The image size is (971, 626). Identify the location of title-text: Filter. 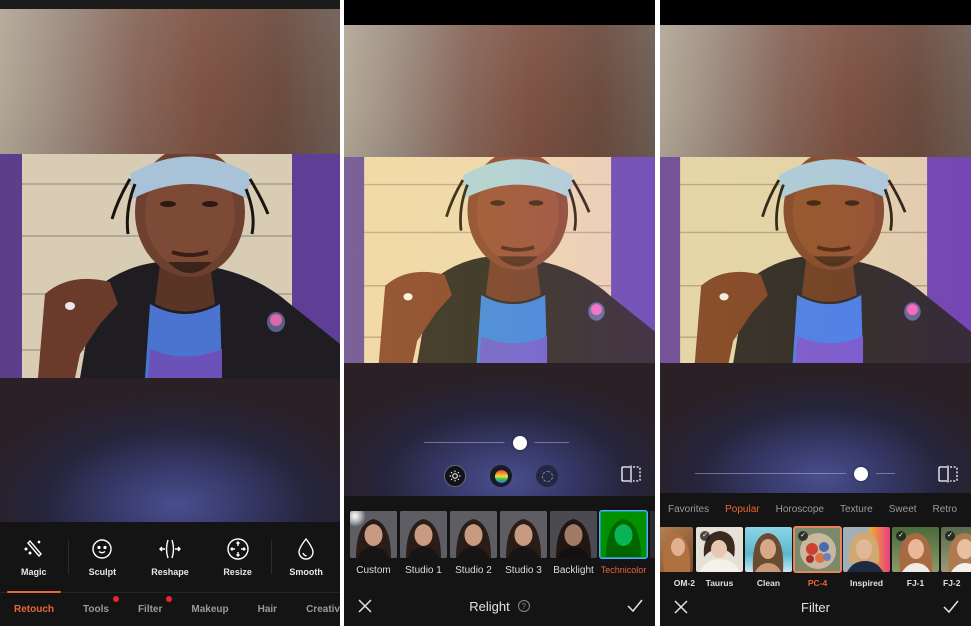
(815, 607).